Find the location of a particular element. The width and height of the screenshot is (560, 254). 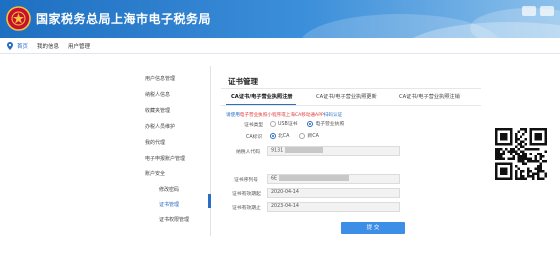

sidebar-item-e-filing-account: 电子申报账户管理 is located at coordinates (165, 158).